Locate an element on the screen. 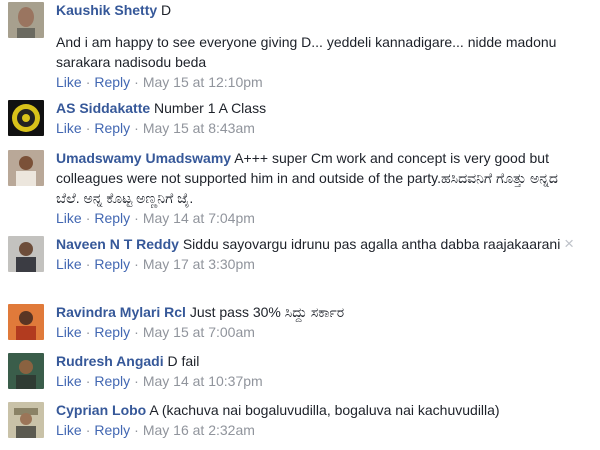 The image size is (600, 450). comment-meta: Like · Reply · May 16 at 2:32am is located at coordinates (313, 430).